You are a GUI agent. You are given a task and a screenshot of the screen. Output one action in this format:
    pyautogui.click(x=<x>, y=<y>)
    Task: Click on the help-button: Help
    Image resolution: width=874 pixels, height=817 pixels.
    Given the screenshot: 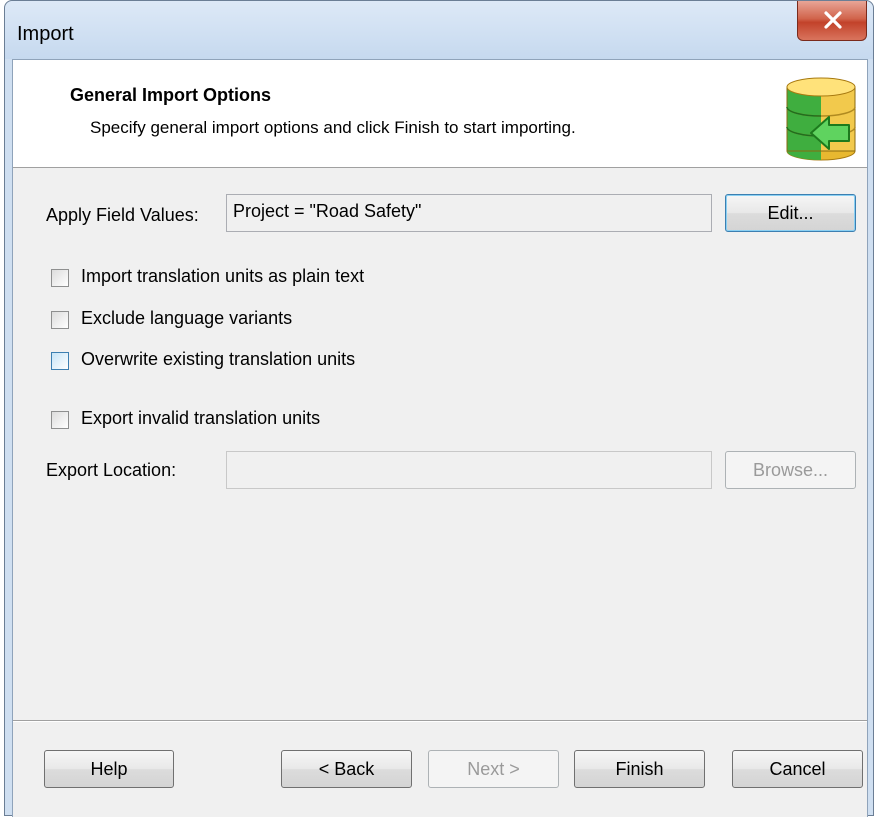 What is the action you would take?
    pyautogui.click(x=109, y=769)
    